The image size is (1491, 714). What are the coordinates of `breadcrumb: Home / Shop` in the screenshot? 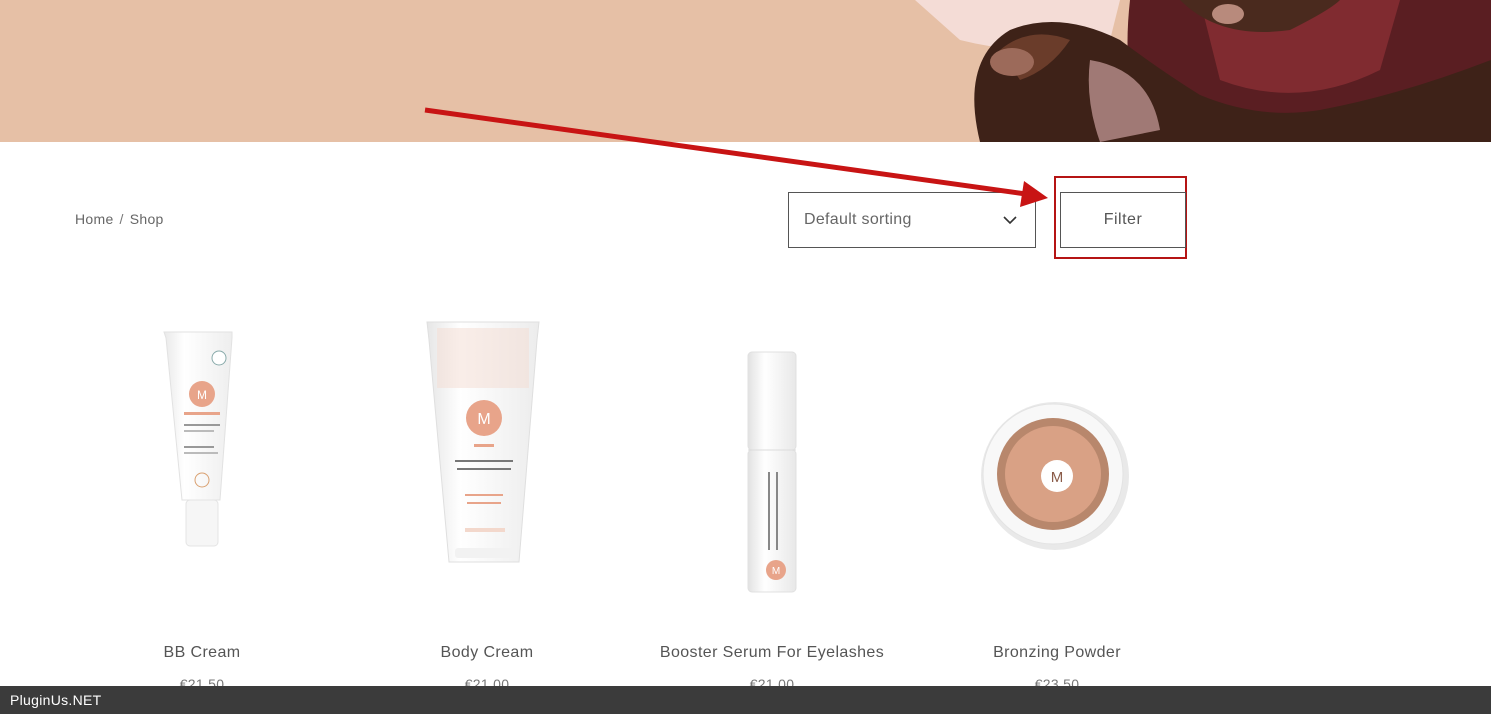 It's located at (119, 219).